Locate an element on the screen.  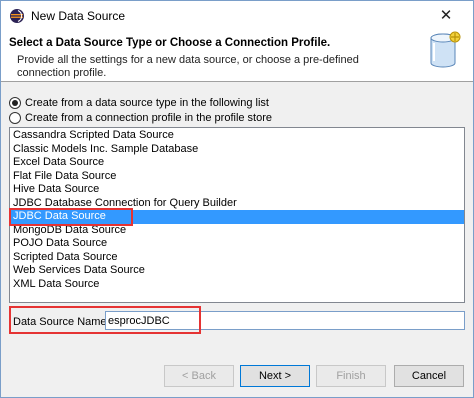
back-button: < Back is located at coordinates (199, 376).